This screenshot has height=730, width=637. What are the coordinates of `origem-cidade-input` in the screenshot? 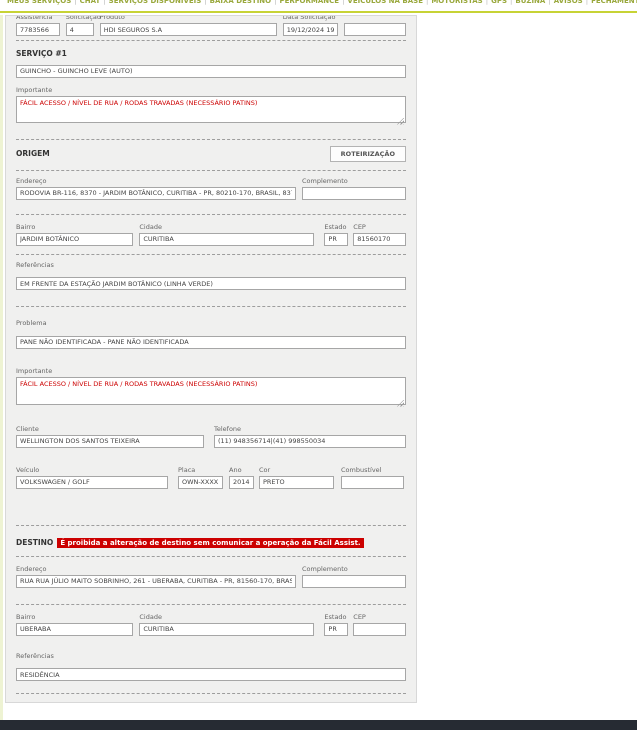 It's located at (227, 239).